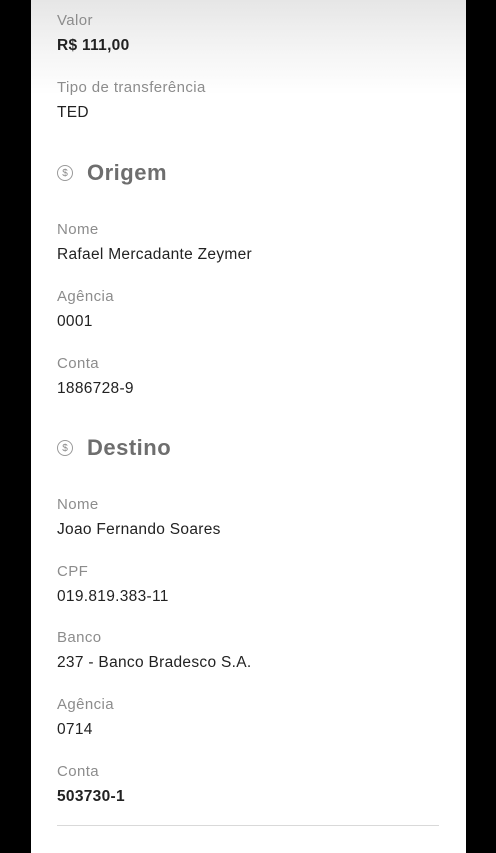 This screenshot has height=853, width=496. Describe the element at coordinates (91, 784) in the screenshot. I see `field-destino-conta: Conta 503730-1` at that location.